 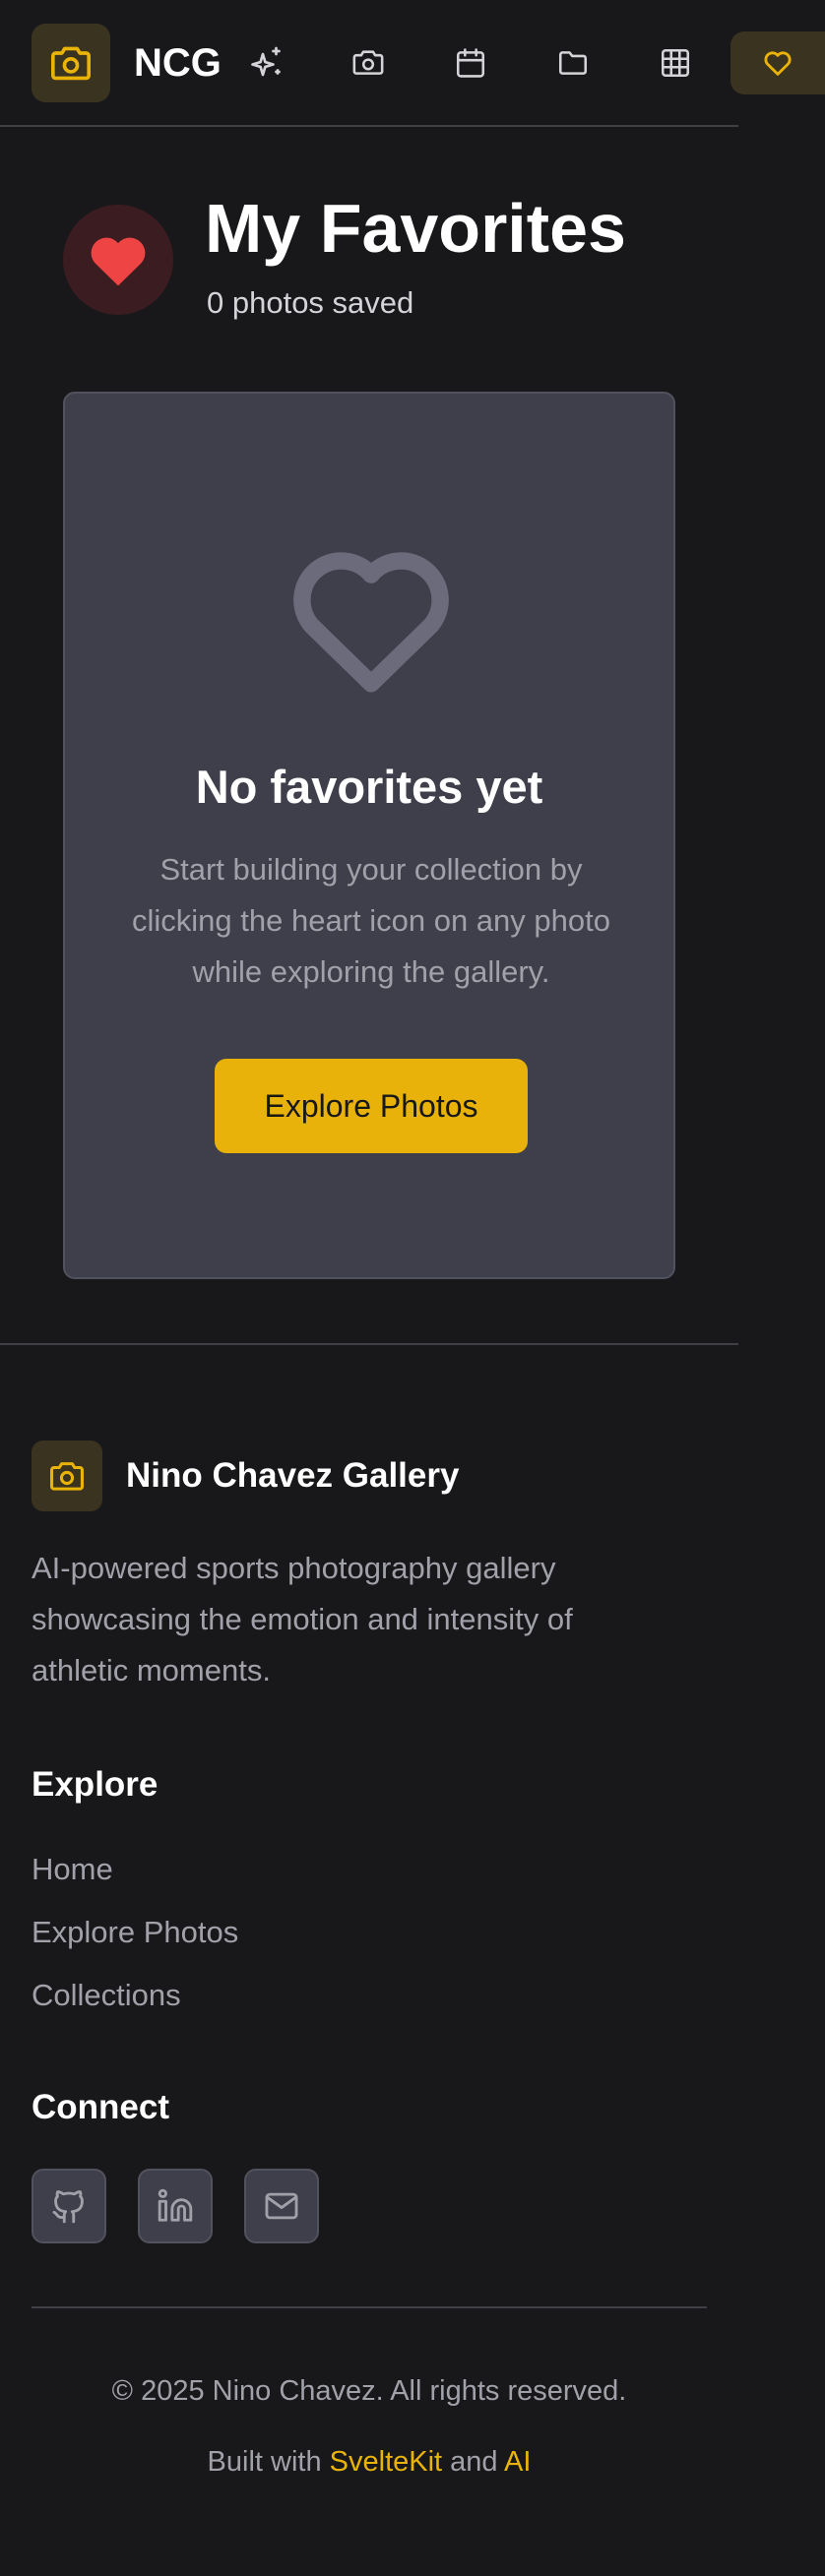 What do you see at coordinates (73, 1869) in the screenshot?
I see `footer-link-home: Home` at bounding box center [73, 1869].